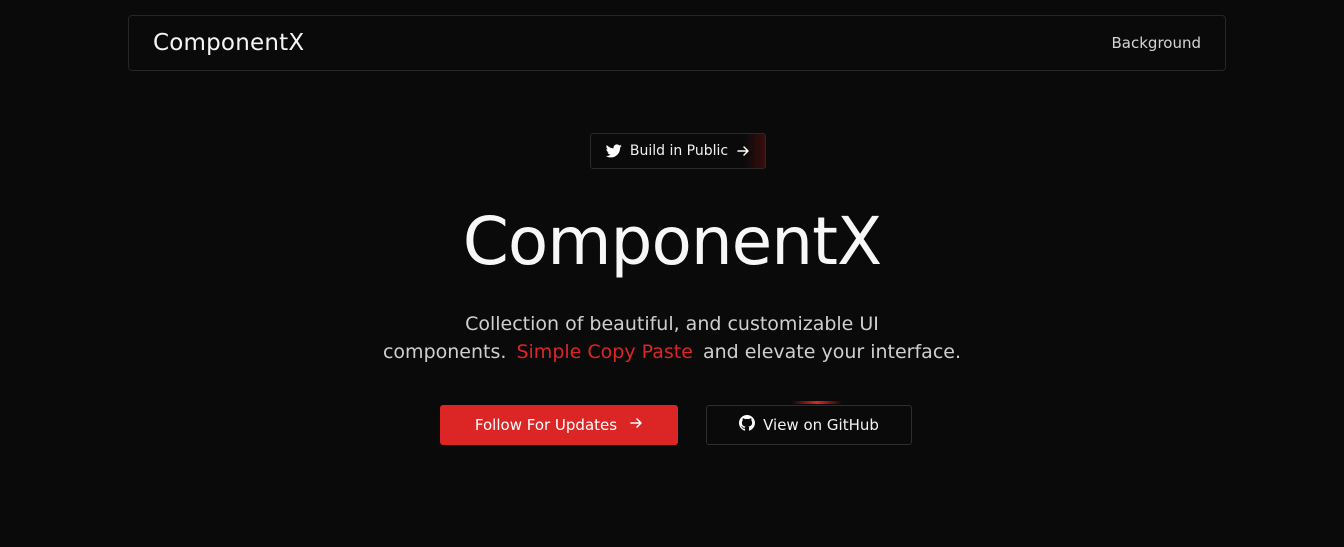 Image resolution: width=1344 pixels, height=547 pixels. What do you see at coordinates (444, 352) in the screenshot?
I see `subtitle-text-before: components.` at bounding box center [444, 352].